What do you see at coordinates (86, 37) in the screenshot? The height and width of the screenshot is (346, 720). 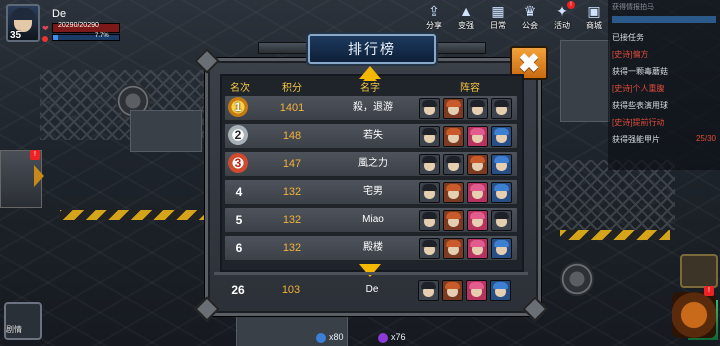 I see `xp-bar` at bounding box center [86, 37].